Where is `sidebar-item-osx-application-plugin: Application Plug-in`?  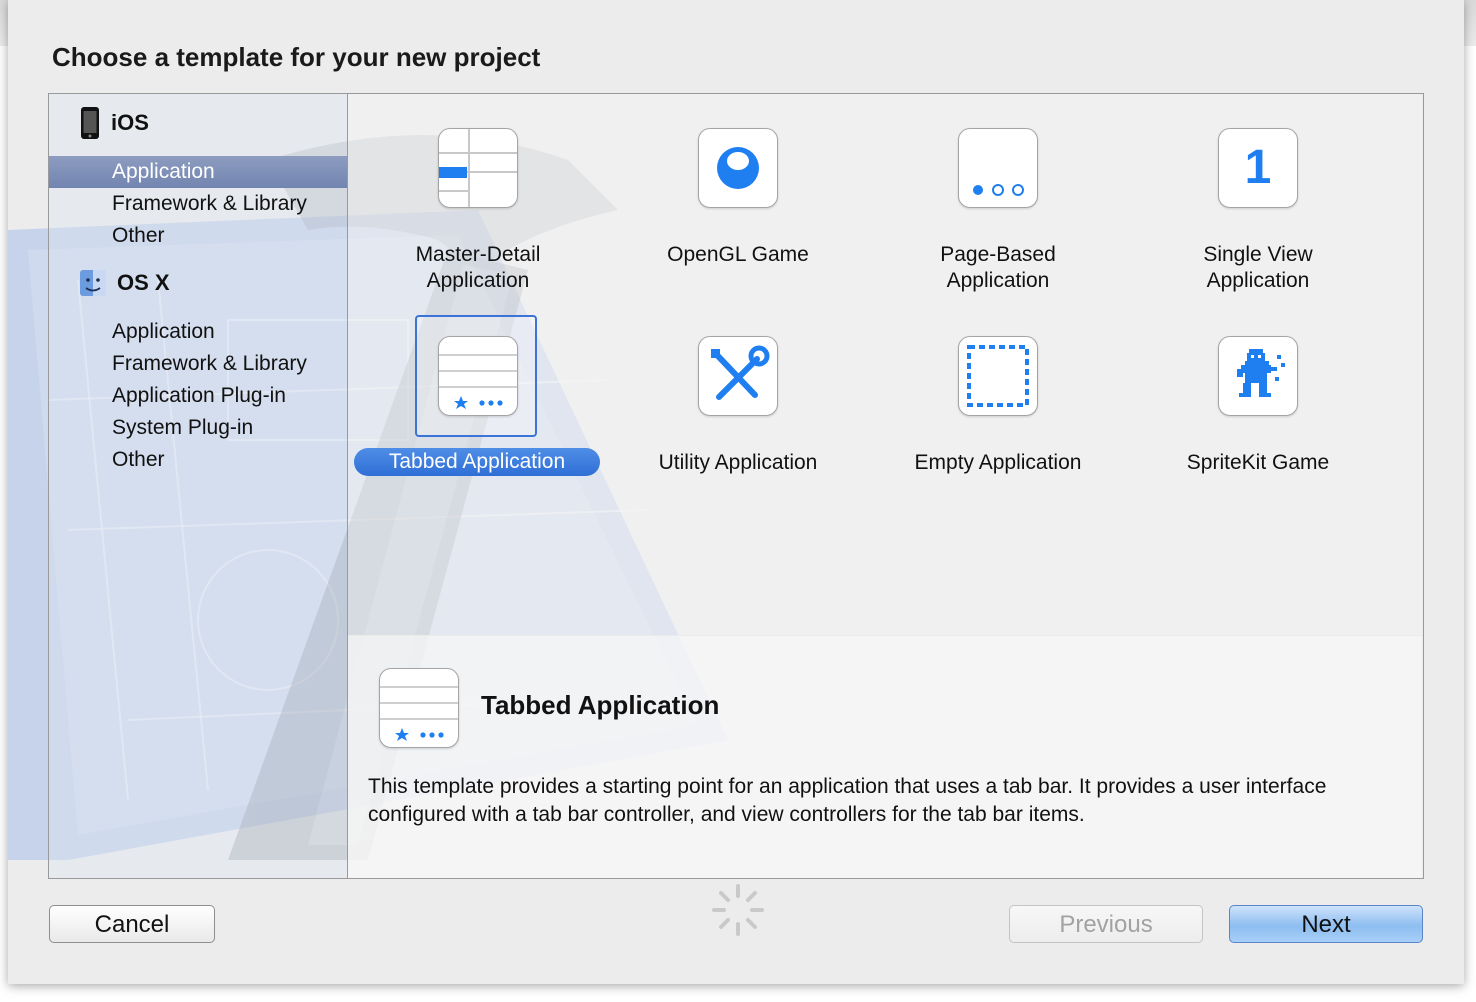 sidebar-item-osx-application-plugin: Application Plug-in is located at coordinates (198, 396).